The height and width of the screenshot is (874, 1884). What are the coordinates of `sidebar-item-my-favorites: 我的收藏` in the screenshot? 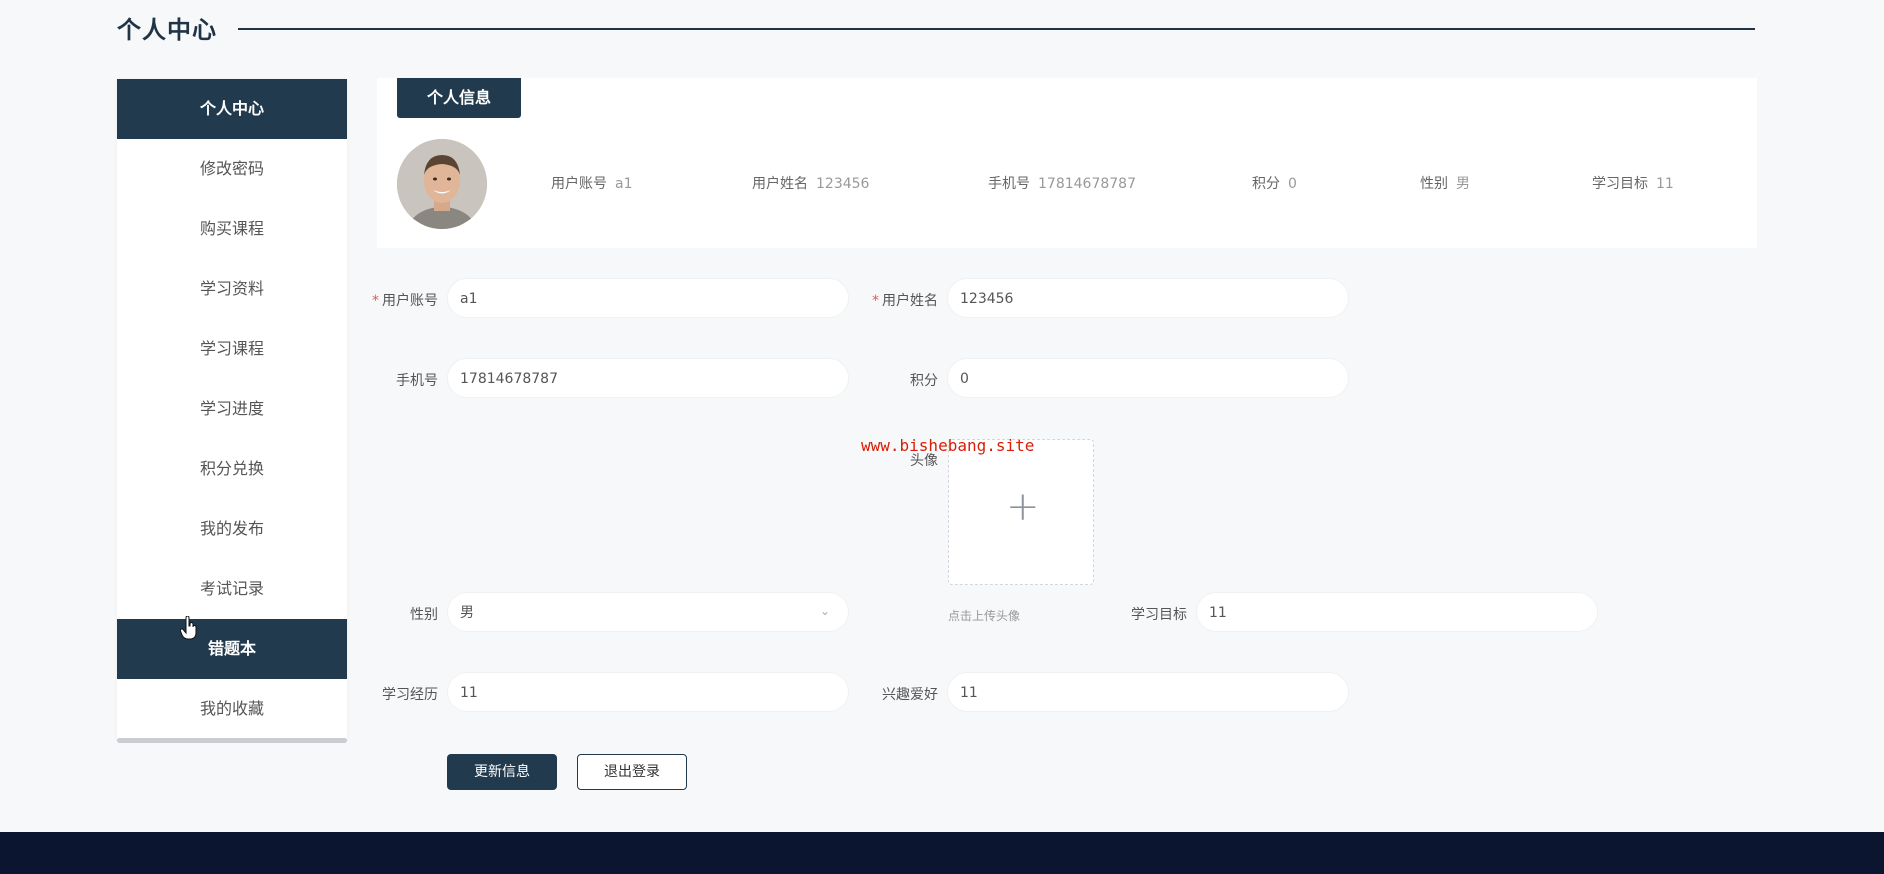 It's located at (232, 709).